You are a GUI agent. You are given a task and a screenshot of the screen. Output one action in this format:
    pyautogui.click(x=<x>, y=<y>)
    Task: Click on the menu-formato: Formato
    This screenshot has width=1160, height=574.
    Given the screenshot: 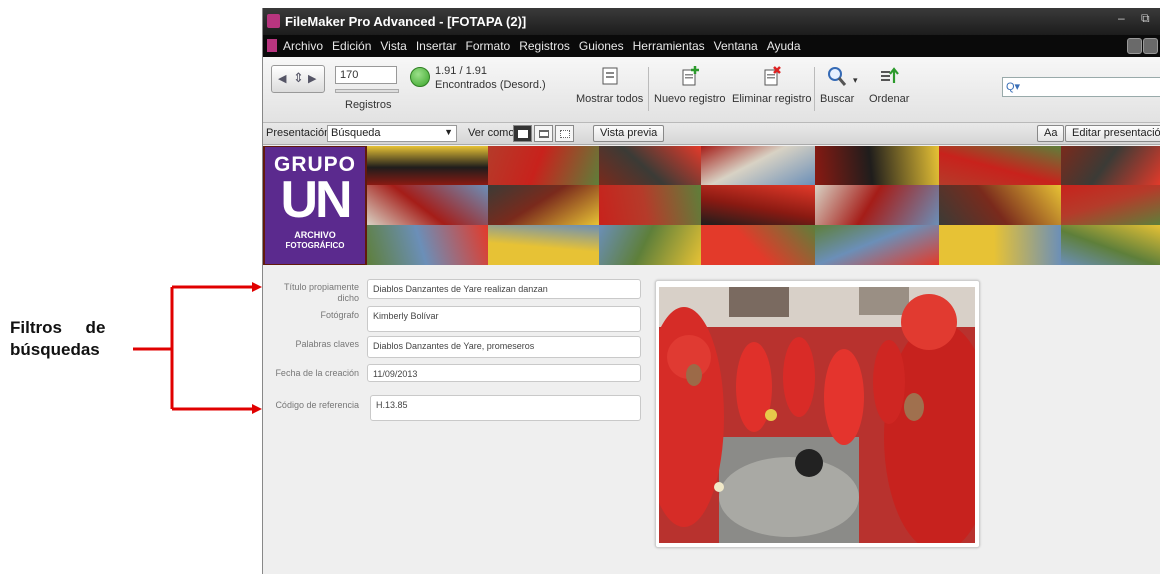 What is the action you would take?
    pyautogui.click(x=488, y=46)
    